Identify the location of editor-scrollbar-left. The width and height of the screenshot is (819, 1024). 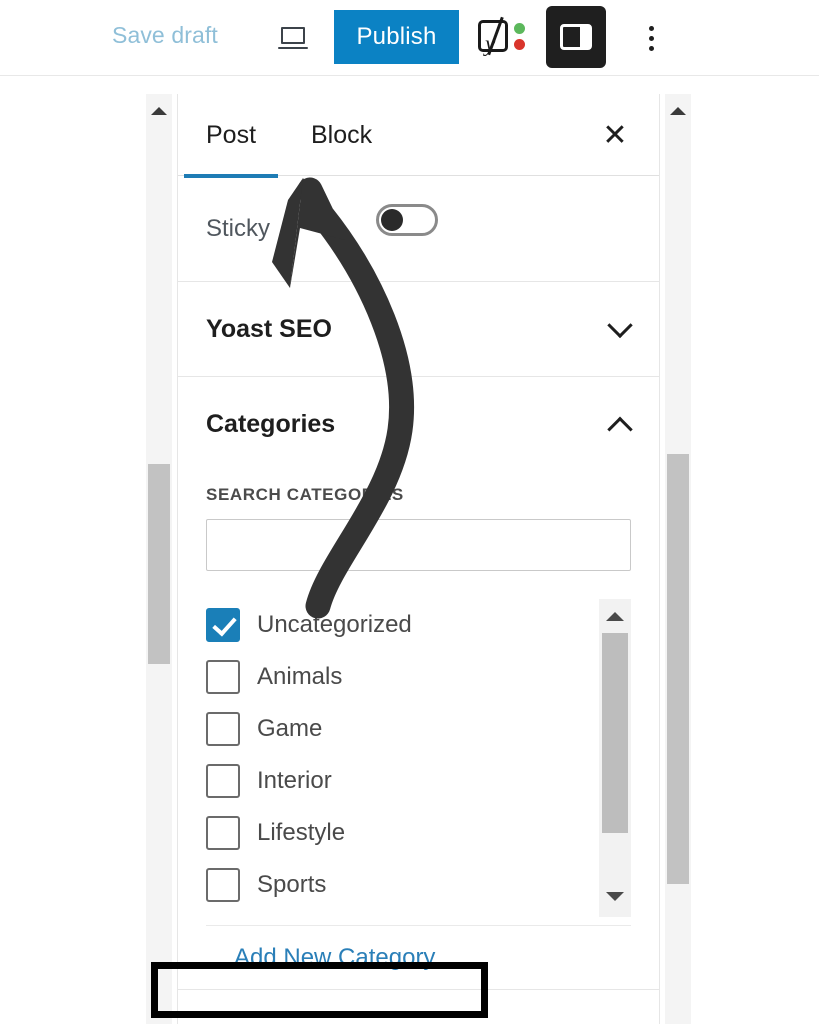
(159, 559).